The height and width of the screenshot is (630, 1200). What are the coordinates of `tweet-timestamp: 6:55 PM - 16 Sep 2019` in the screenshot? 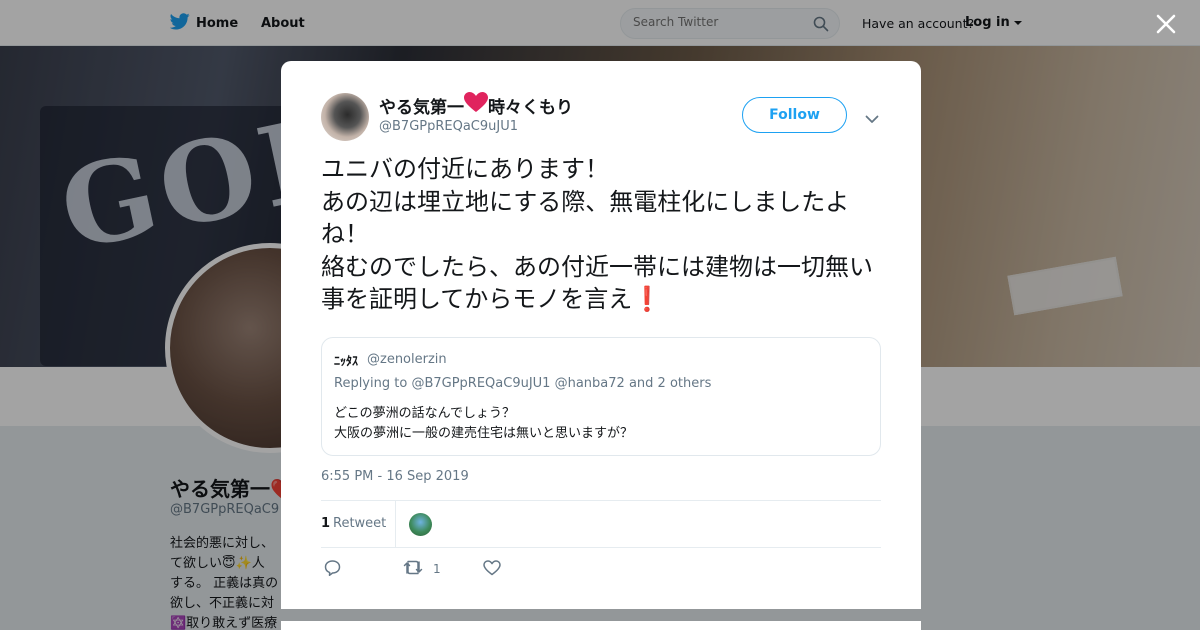 It's located at (395, 476).